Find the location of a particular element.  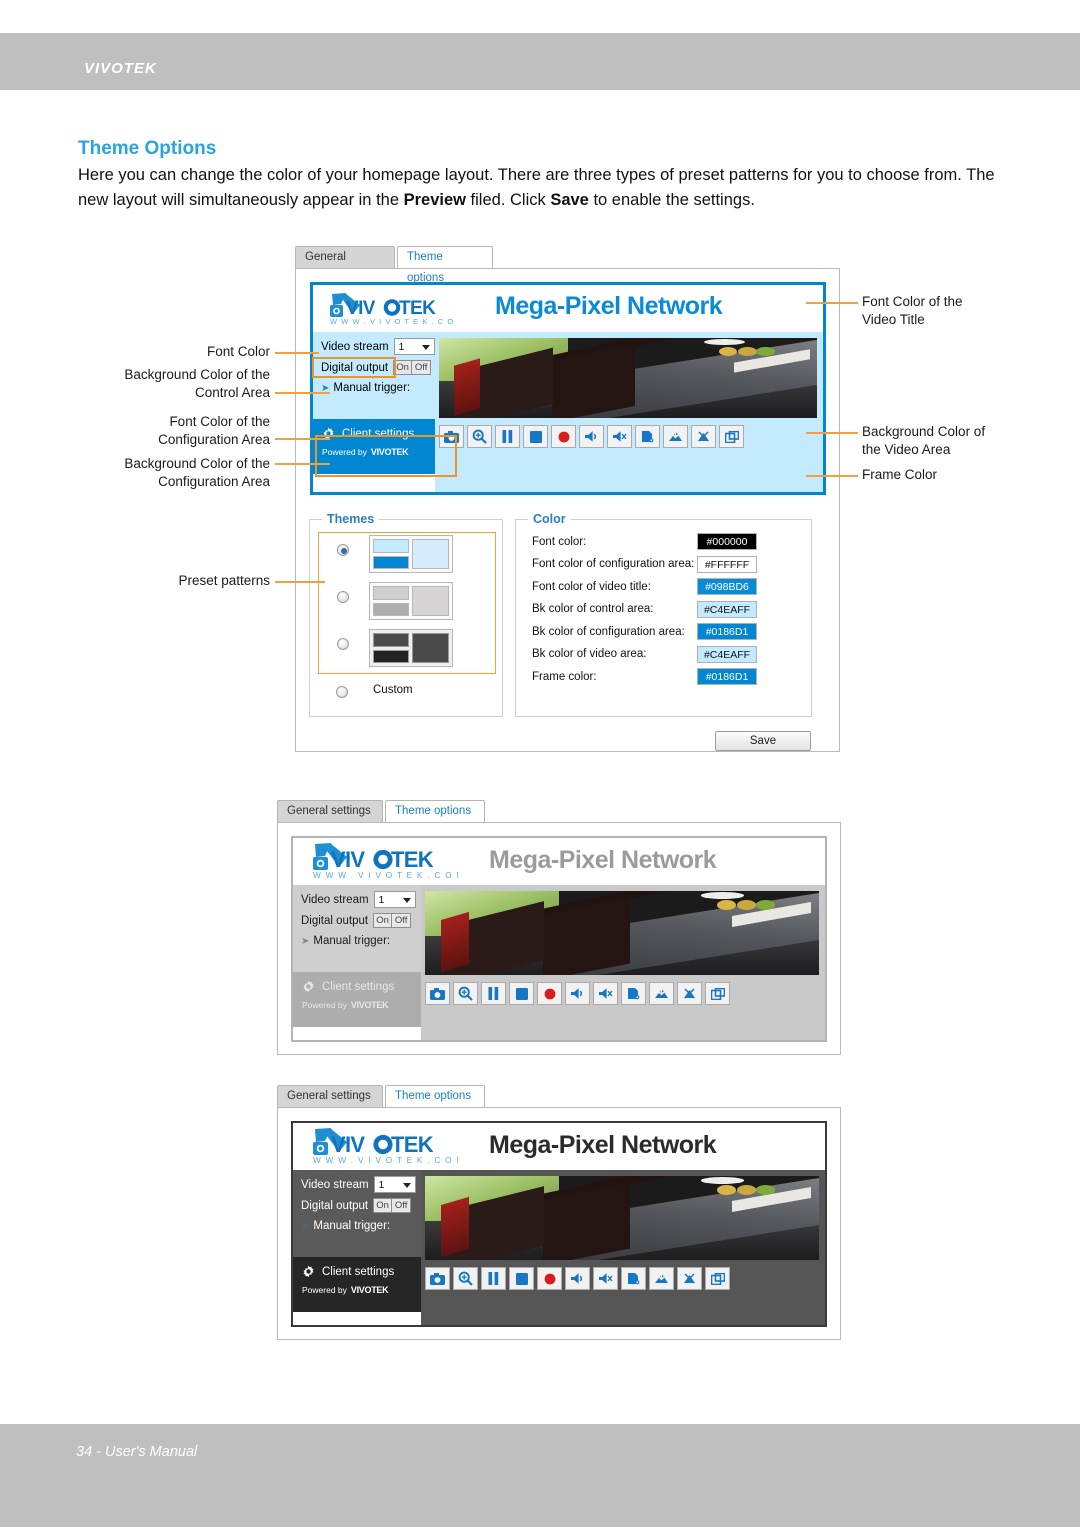

video-control-bar is located at coordinates (622, 1278).